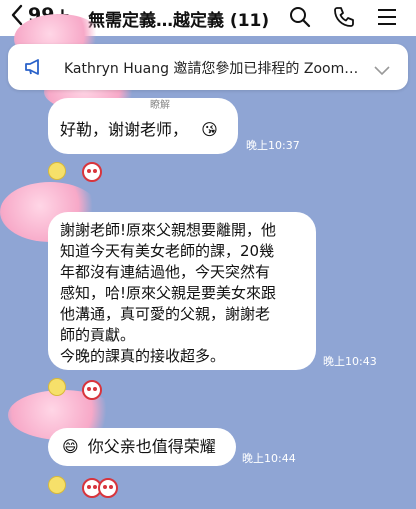  I want to click on message-line: 謝謝老師!原來父親想要離開，他, so click(168, 230).